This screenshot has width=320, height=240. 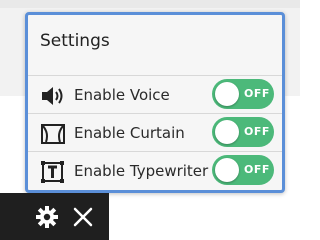 What do you see at coordinates (122, 95) in the screenshot?
I see `setting-label-voice: Enable Voice` at bounding box center [122, 95].